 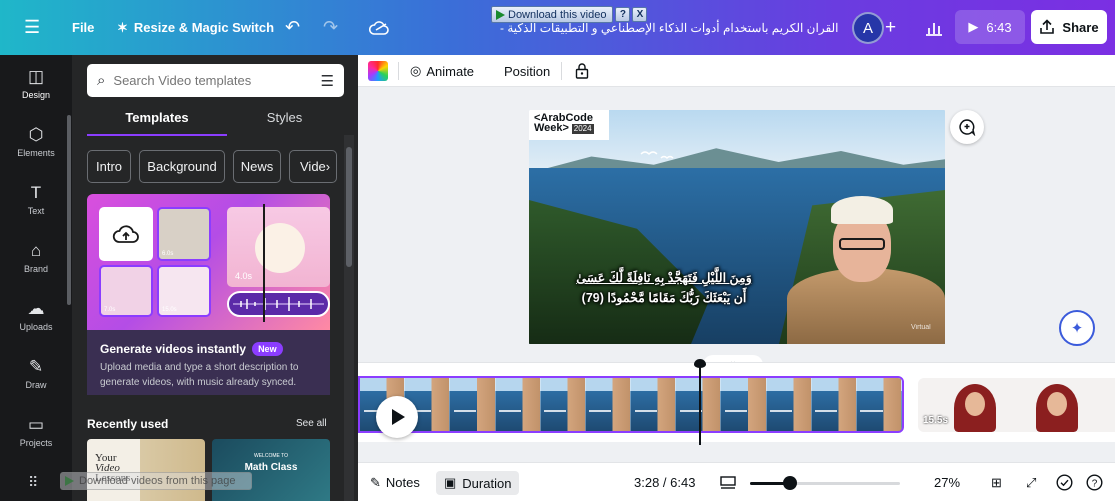 I want to click on play-button, so click(x=397, y=417).